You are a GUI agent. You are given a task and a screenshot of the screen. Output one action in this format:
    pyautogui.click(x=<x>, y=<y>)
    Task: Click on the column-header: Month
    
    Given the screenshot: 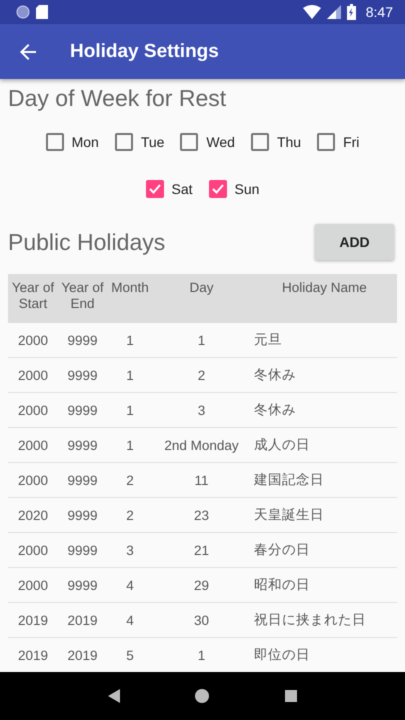 What is the action you would take?
    pyautogui.click(x=130, y=298)
    